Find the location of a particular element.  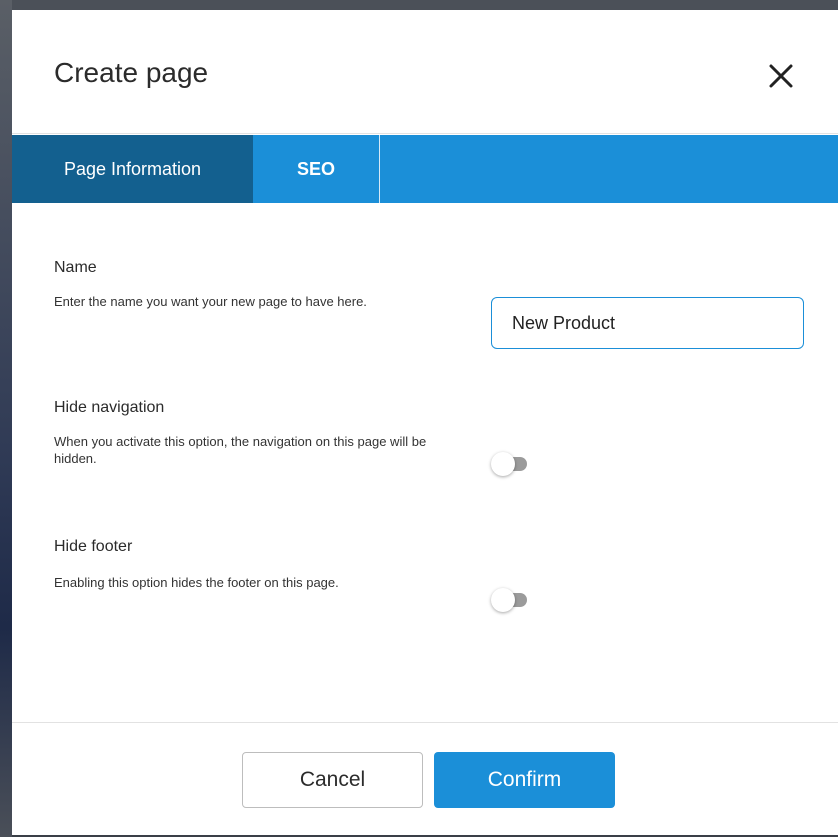

hide-footer-toggle is located at coordinates (510, 600).